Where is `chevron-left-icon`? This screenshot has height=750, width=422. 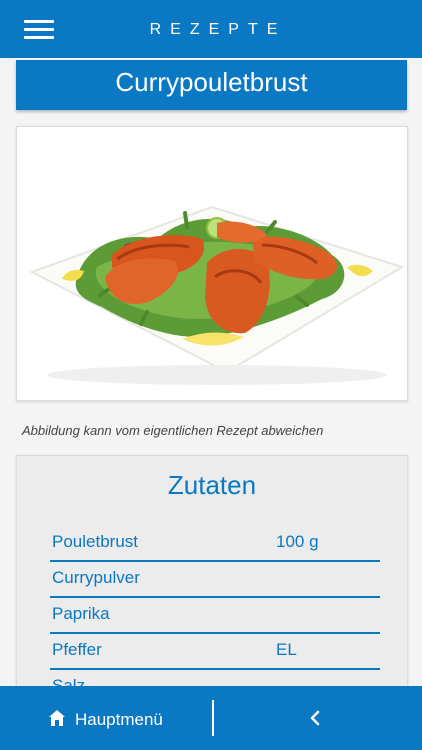 chevron-left-icon is located at coordinates (315, 718).